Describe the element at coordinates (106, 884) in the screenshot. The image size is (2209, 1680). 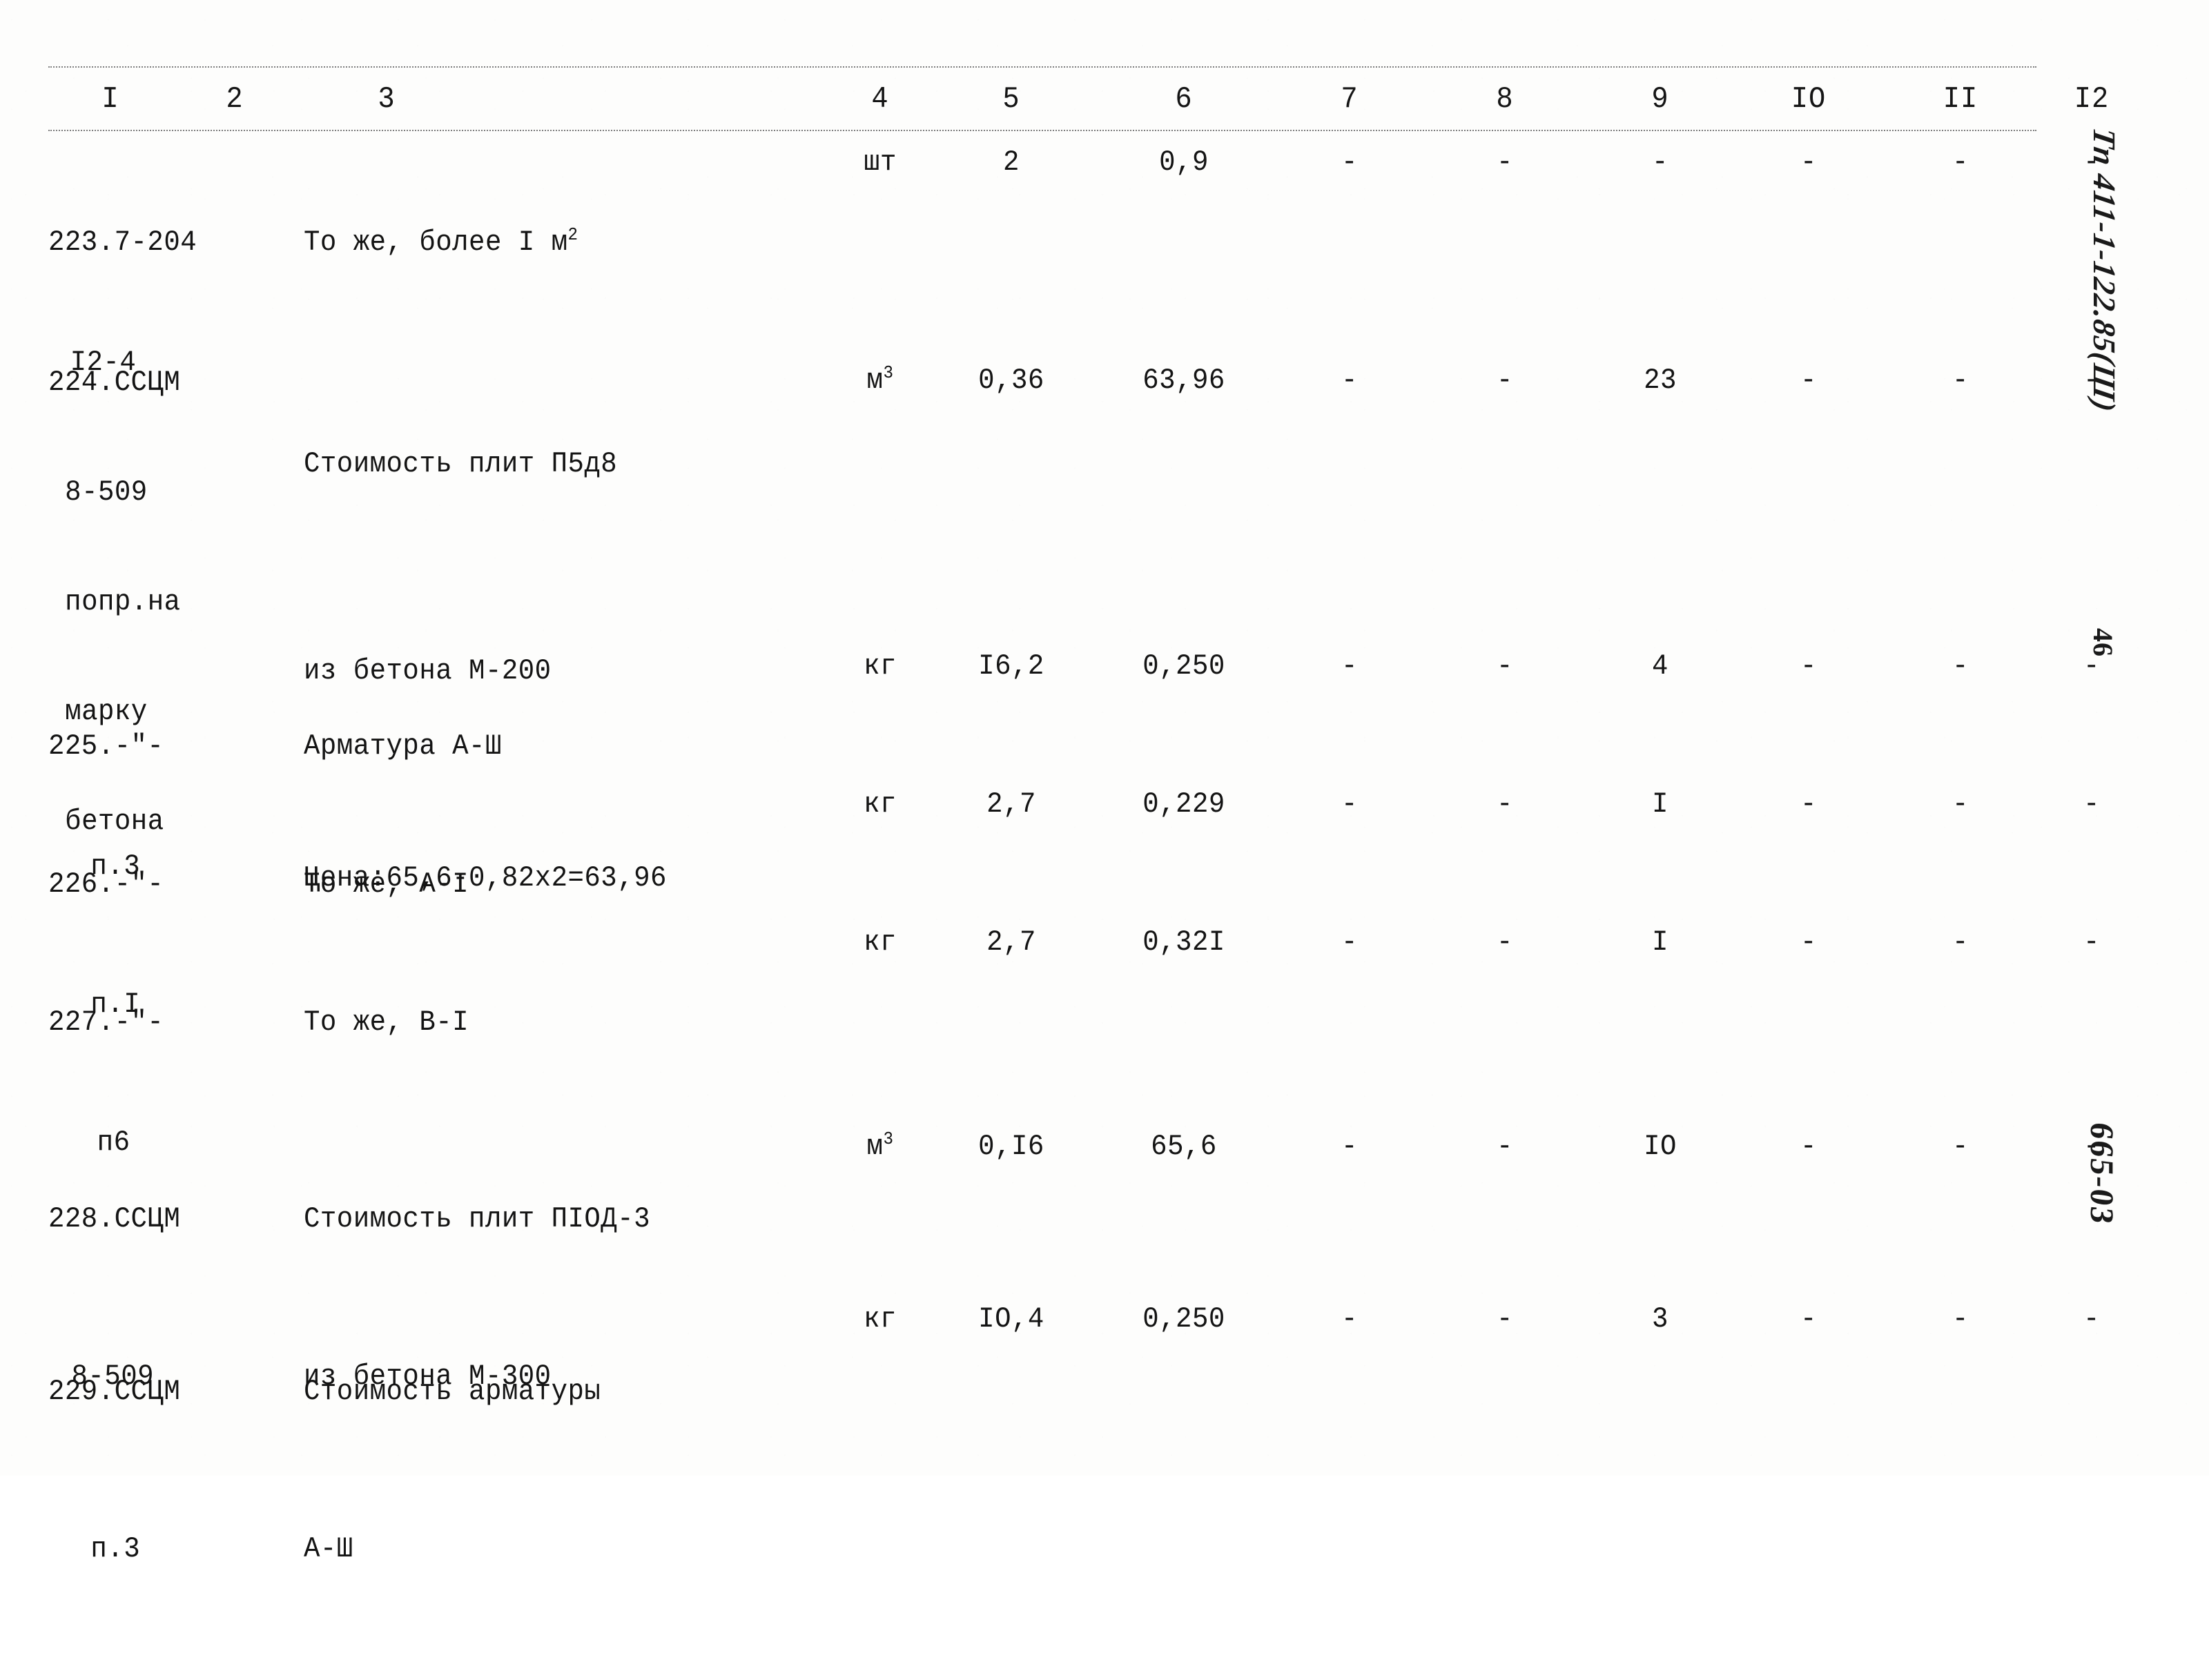
I see `row-code-line: 226.-"-` at that location.